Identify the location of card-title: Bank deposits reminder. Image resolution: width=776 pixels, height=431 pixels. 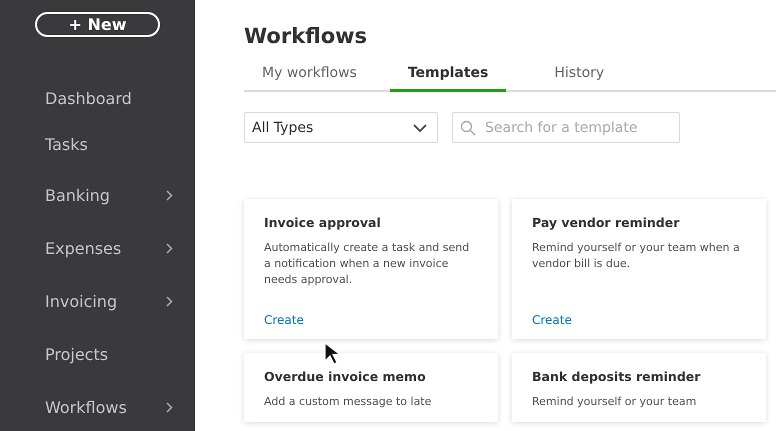
(617, 376).